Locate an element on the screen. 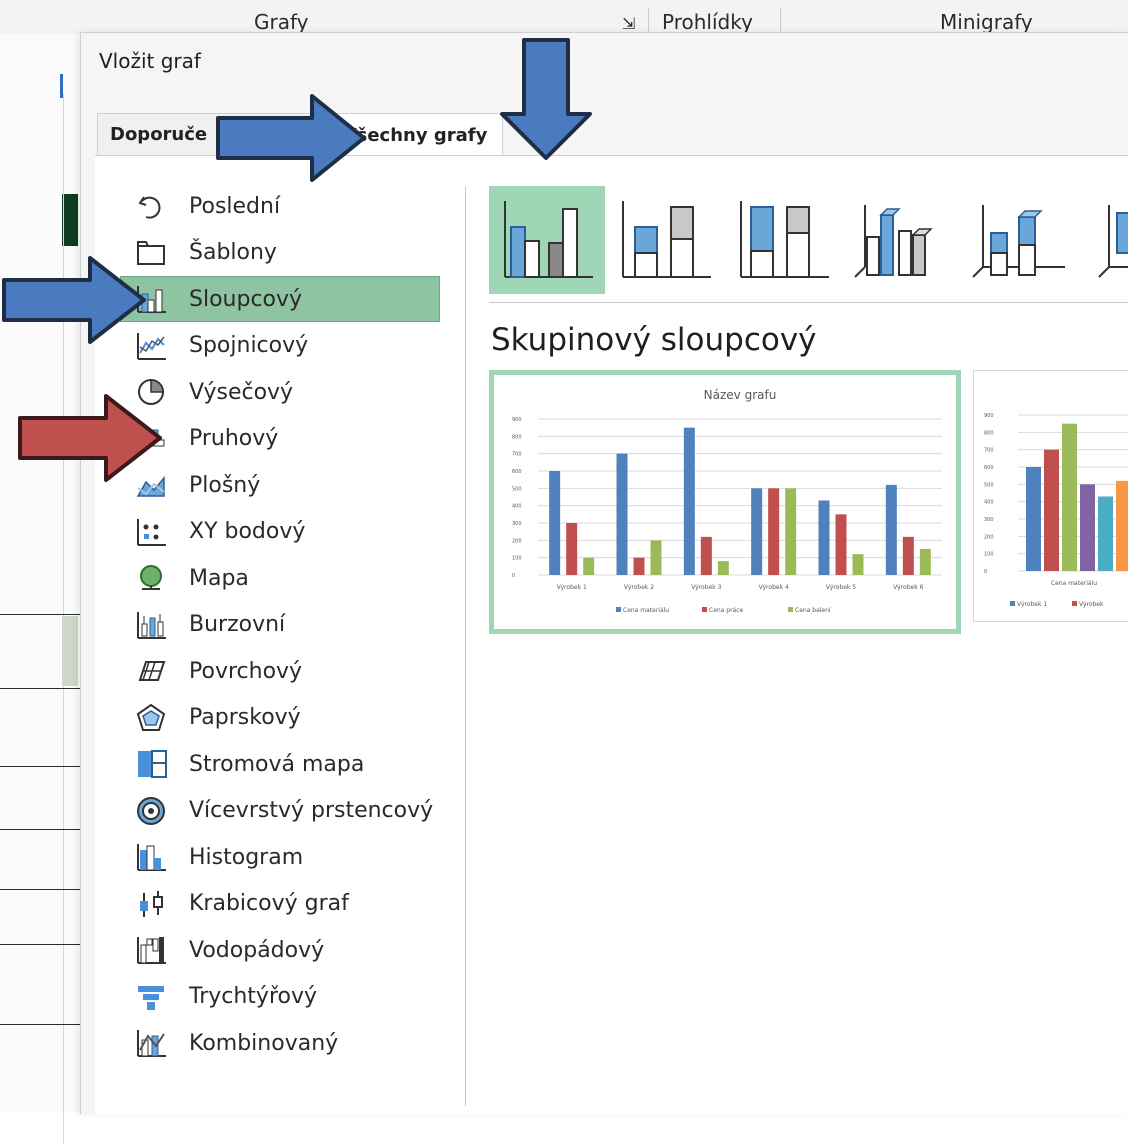 This screenshot has width=1128, height=1144. stacked-column-icon is located at coordinates (666, 239).